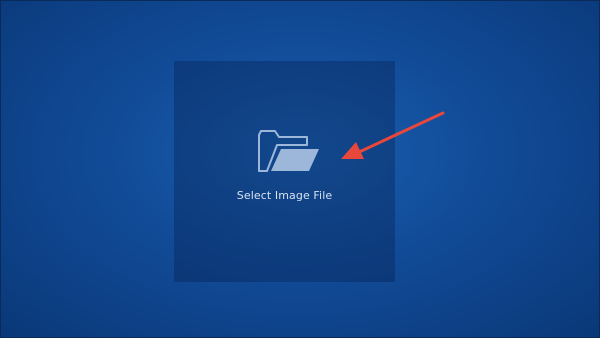 This screenshot has width=600, height=338. What do you see at coordinates (289, 151) in the screenshot?
I see `folder-open-icon` at bounding box center [289, 151].